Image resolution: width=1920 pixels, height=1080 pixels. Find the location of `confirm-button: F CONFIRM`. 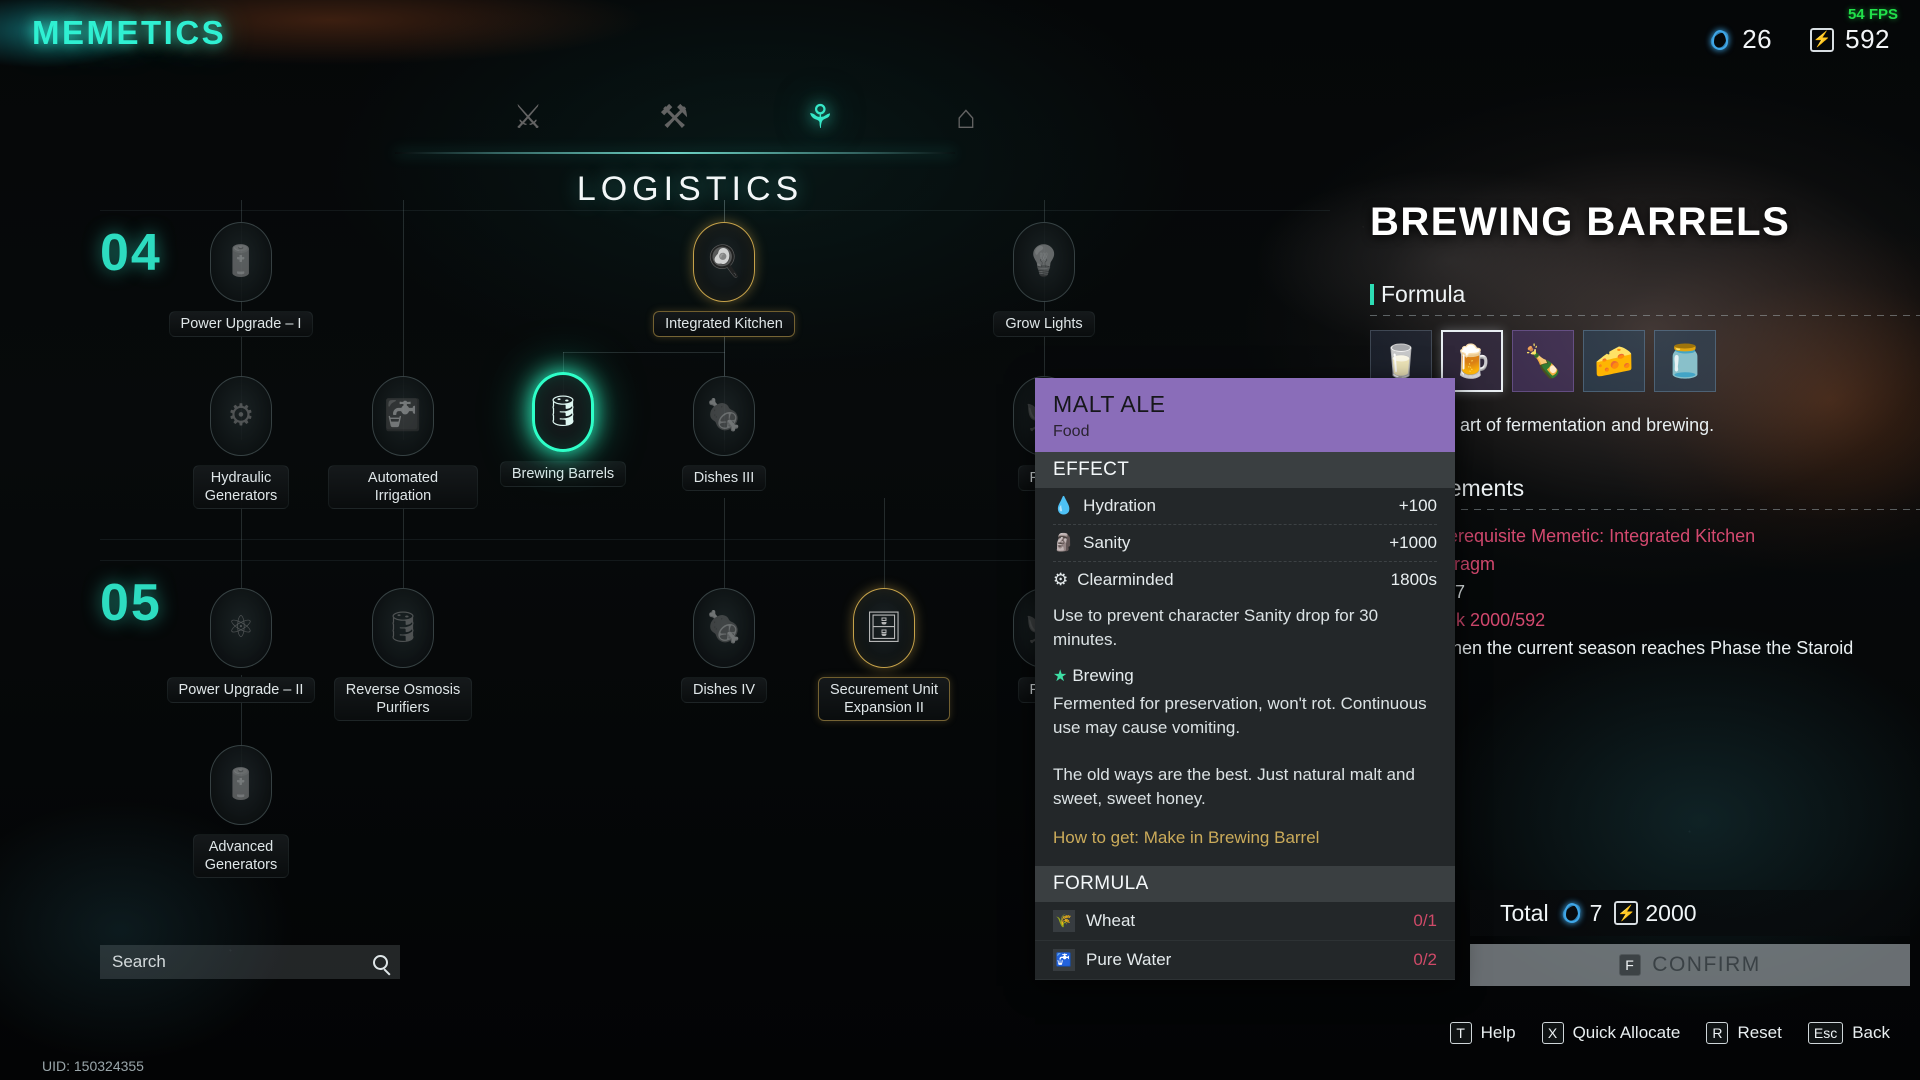

confirm-button: F CONFIRM is located at coordinates (1690, 965).